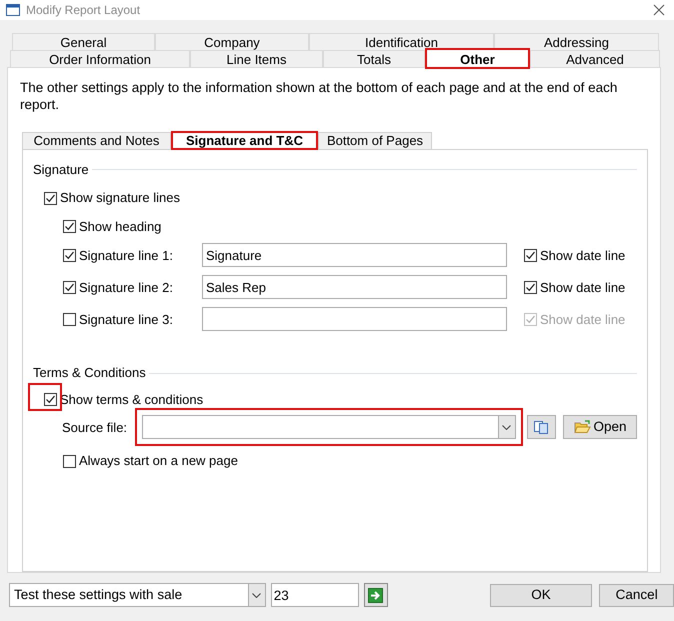 Image resolution: width=674 pixels, height=621 pixels. Describe the element at coordinates (600, 427) in the screenshot. I see `open-button: Open` at that location.